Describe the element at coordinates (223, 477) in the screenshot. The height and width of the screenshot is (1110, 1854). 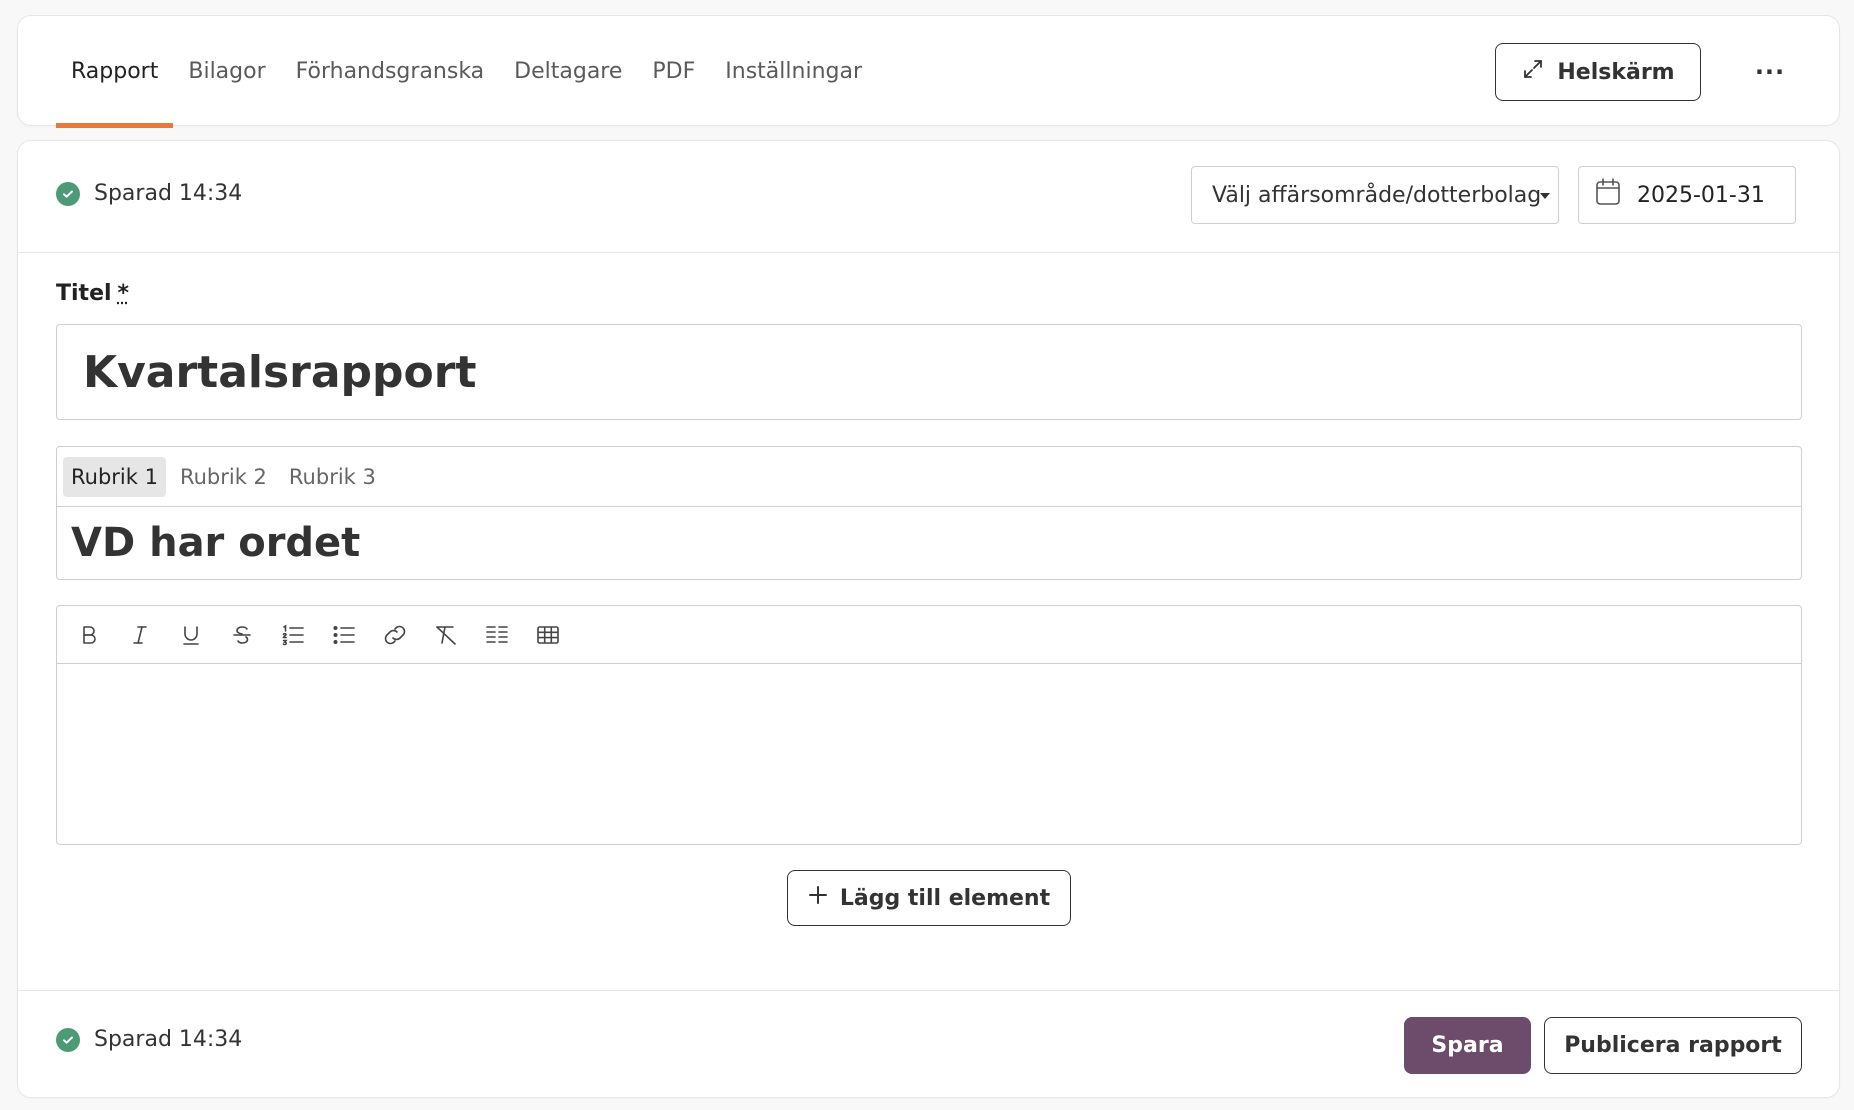
I see `heading-level-2: Rubrik 2` at that location.